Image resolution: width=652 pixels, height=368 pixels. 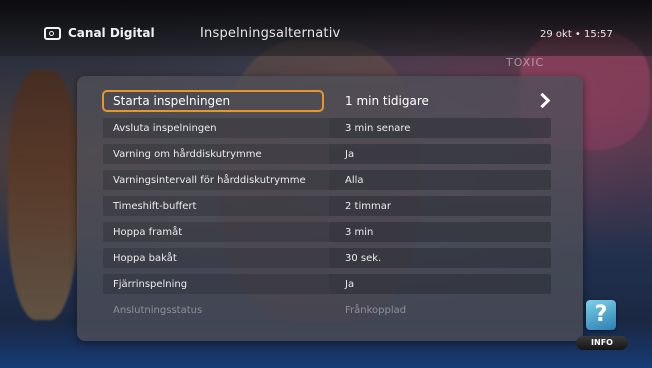 What do you see at coordinates (327, 128) in the screenshot?
I see `setting-row-end-recording: Avsluta inspelningen 3 min senare` at bounding box center [327, 128].